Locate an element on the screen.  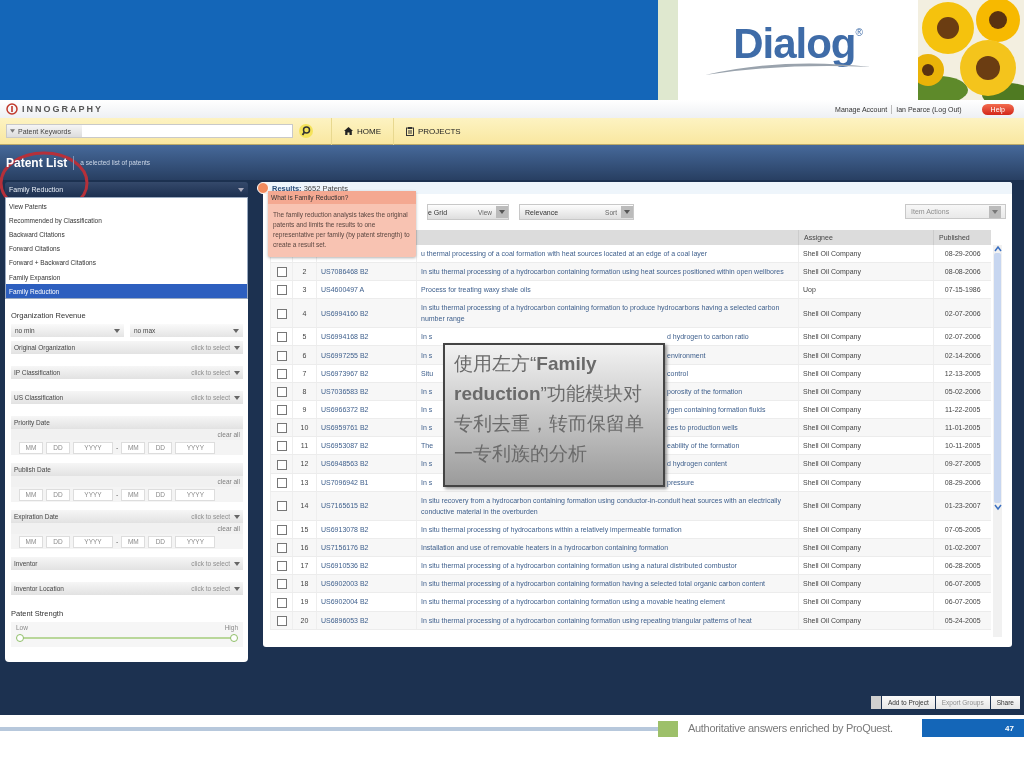
callout-text: 使用左方“Family reduction”功能模块对专利去重，转而保留单一专利族的分析 is located at coordinates (549, 409).